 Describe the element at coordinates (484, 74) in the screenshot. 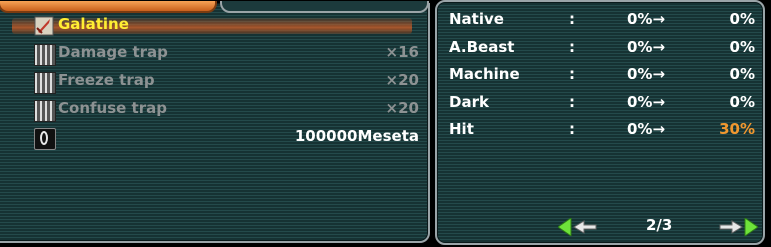

I see `stat-name: Machine` at that location.